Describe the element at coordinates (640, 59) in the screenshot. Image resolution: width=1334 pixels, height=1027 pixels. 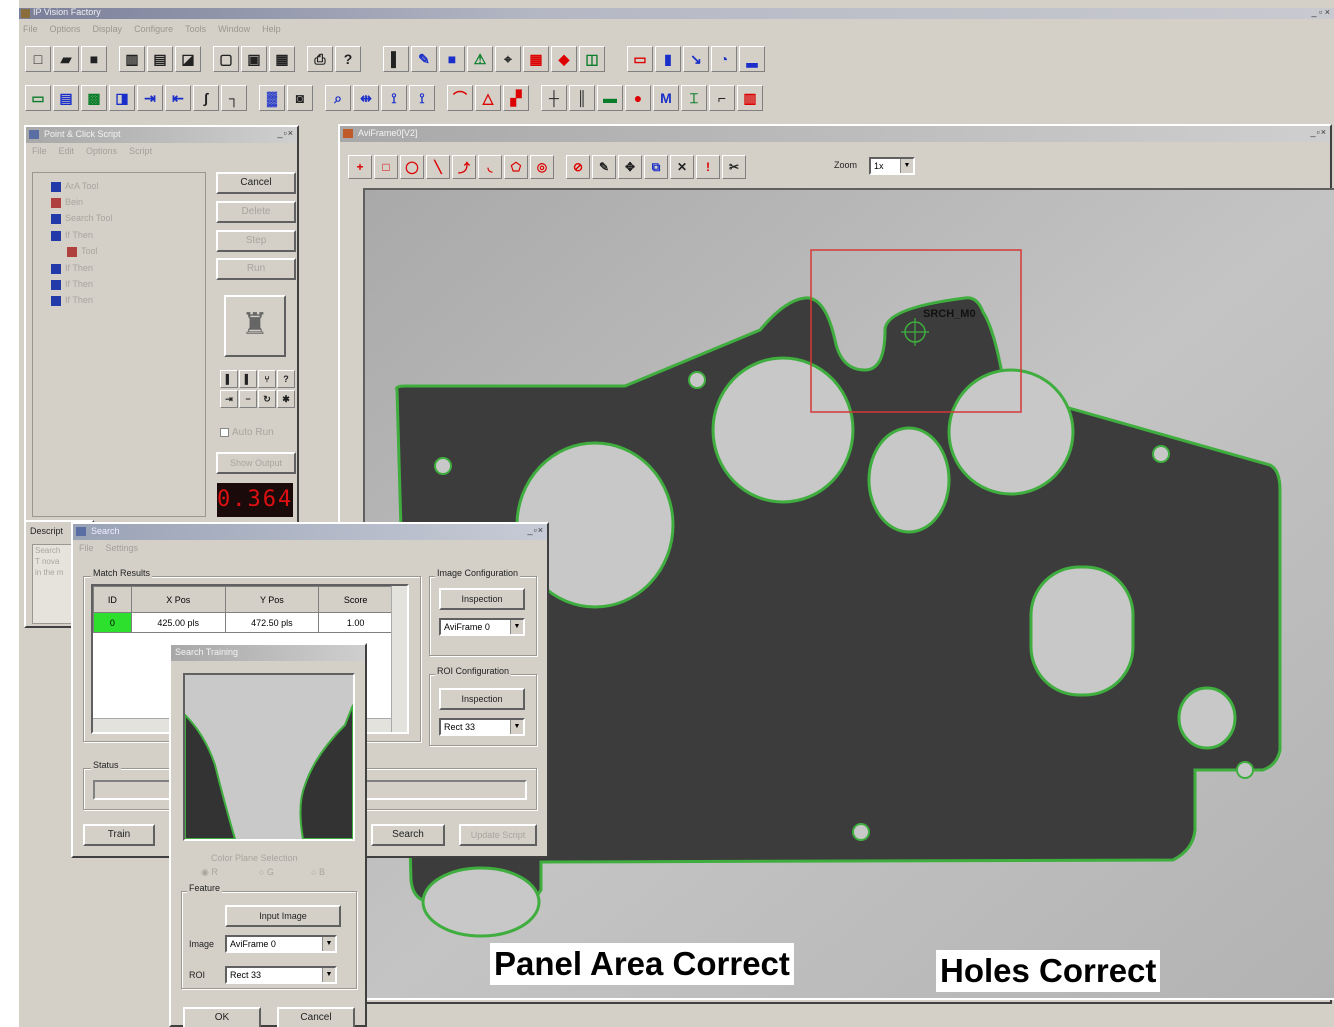
I see `select-icon: ▭` at that location.